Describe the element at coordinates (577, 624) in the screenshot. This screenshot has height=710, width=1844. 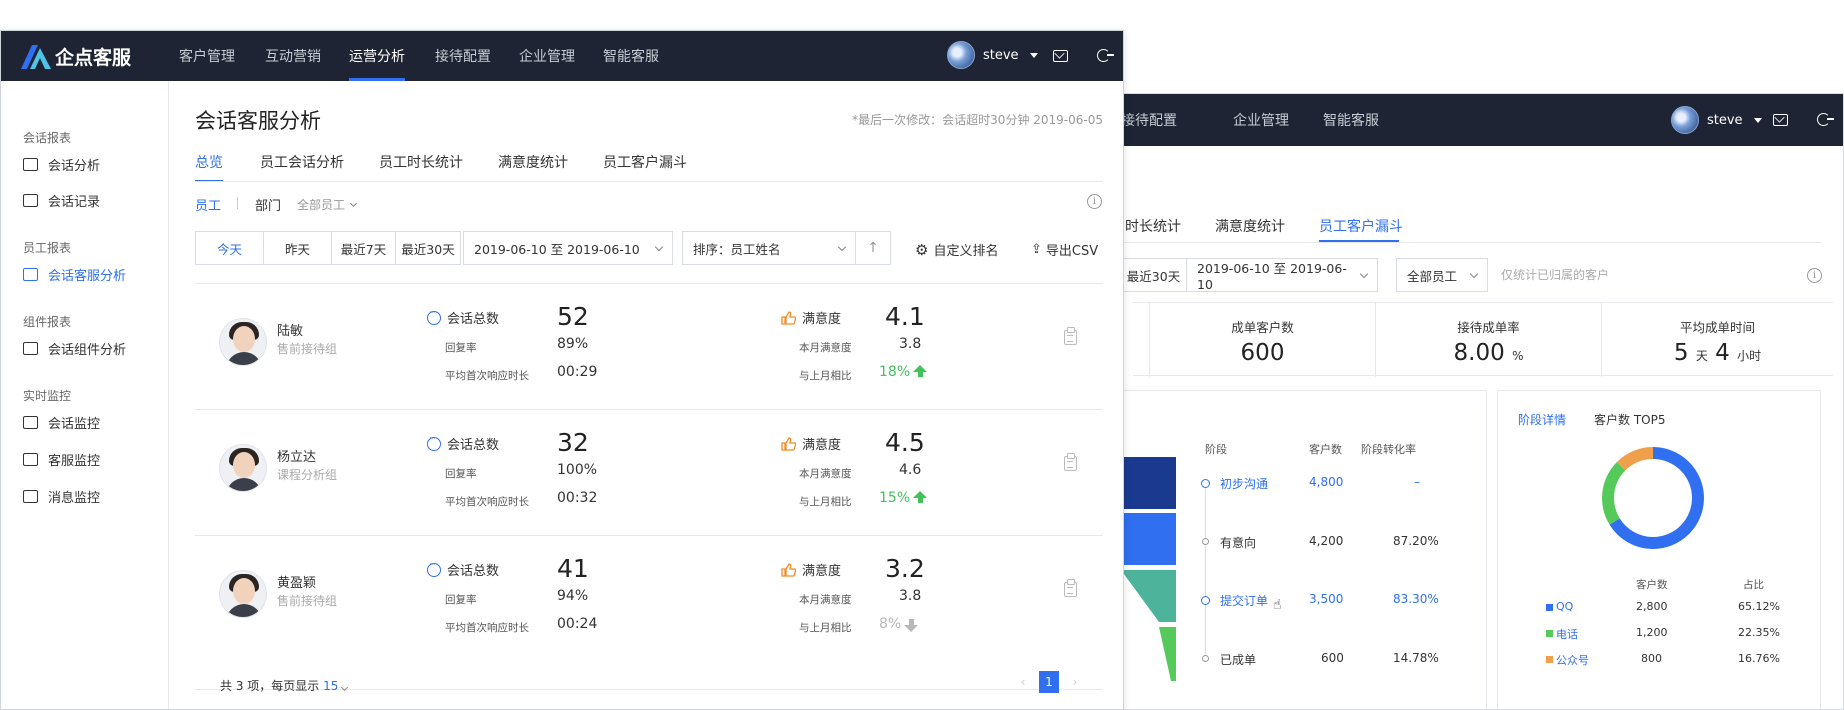
I see `metric-avg-first-resp: 00:24` at that location.